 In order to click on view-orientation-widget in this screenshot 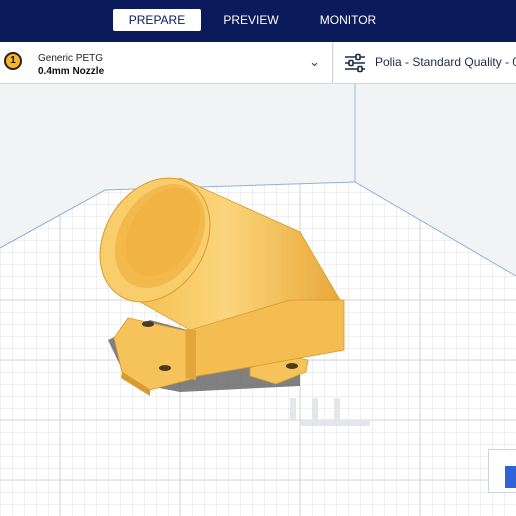, I will do `click(502, 471)`.